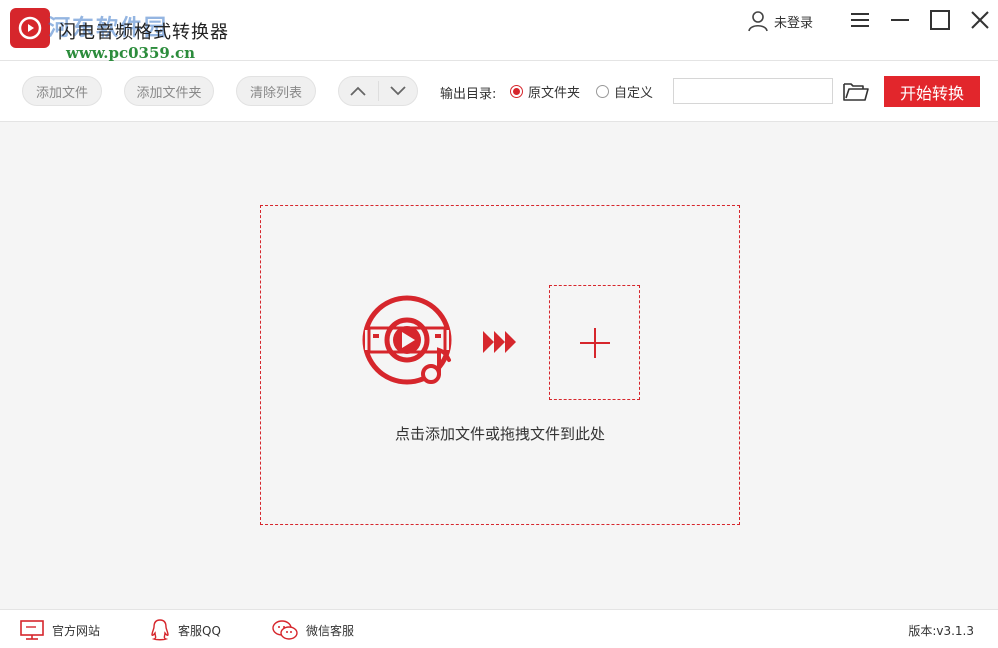 Image resolution: width=998 pixels, height=648 pixels. I want to click on logo-disc-icon, so click(30, 28).